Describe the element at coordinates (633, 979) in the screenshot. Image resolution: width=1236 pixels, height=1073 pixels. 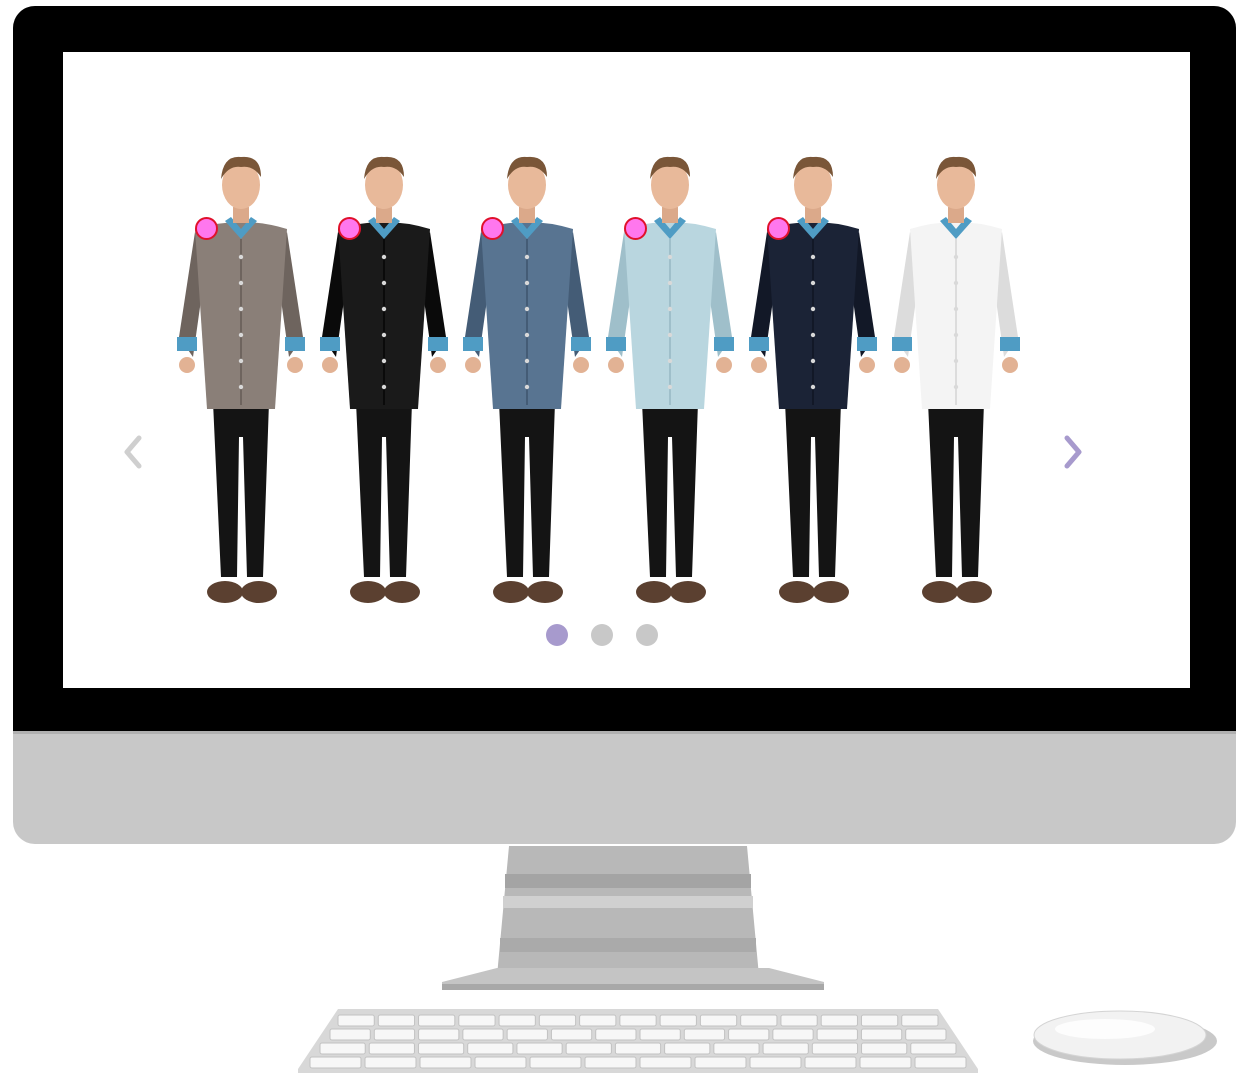
I see `monitor-stand-base` at that location.